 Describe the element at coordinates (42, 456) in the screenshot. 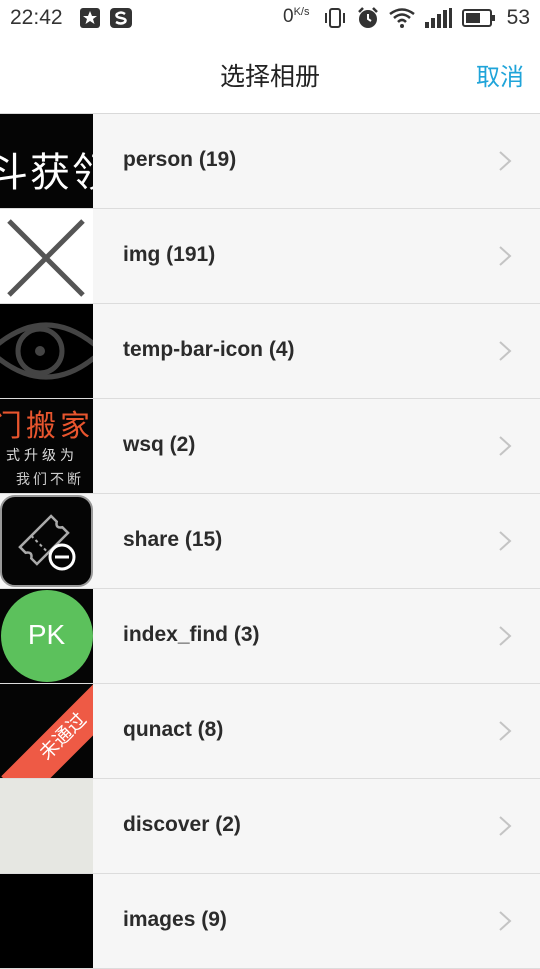

I see `thumbnail-text-line: 式升级为` at that location.